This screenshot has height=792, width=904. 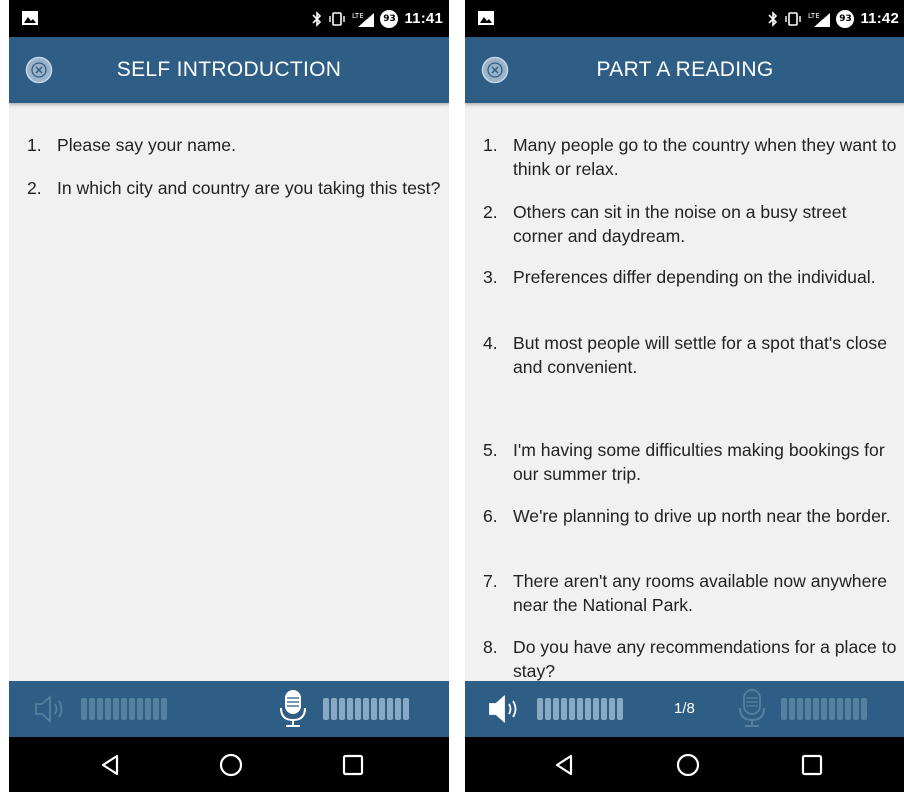 What do you see at coordinates (490, 277) in the screenshot?
I see `item-number: 3.` at bounding box center [490, 277].